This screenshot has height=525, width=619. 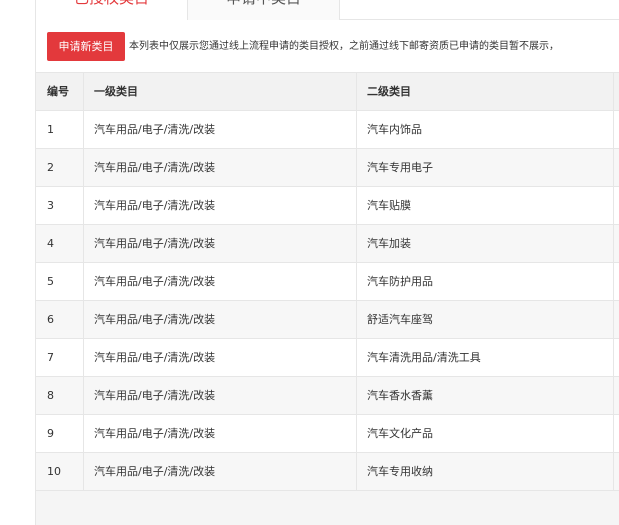 I want to click on tab-authorized: 已授权类目, so click(x=112, y=10).